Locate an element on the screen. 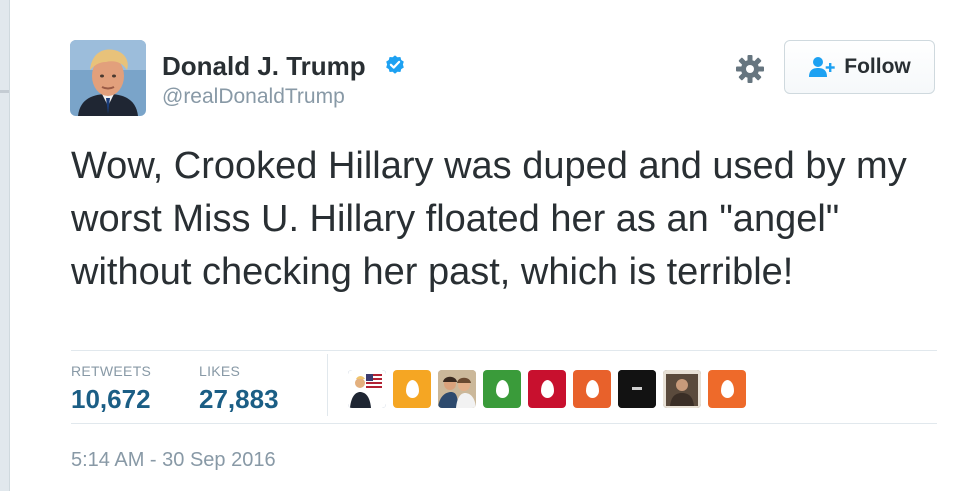 Image resolution: width=980 pixels, height=491 pixels. follow-button: Follow is located at coordinates (859, 67).